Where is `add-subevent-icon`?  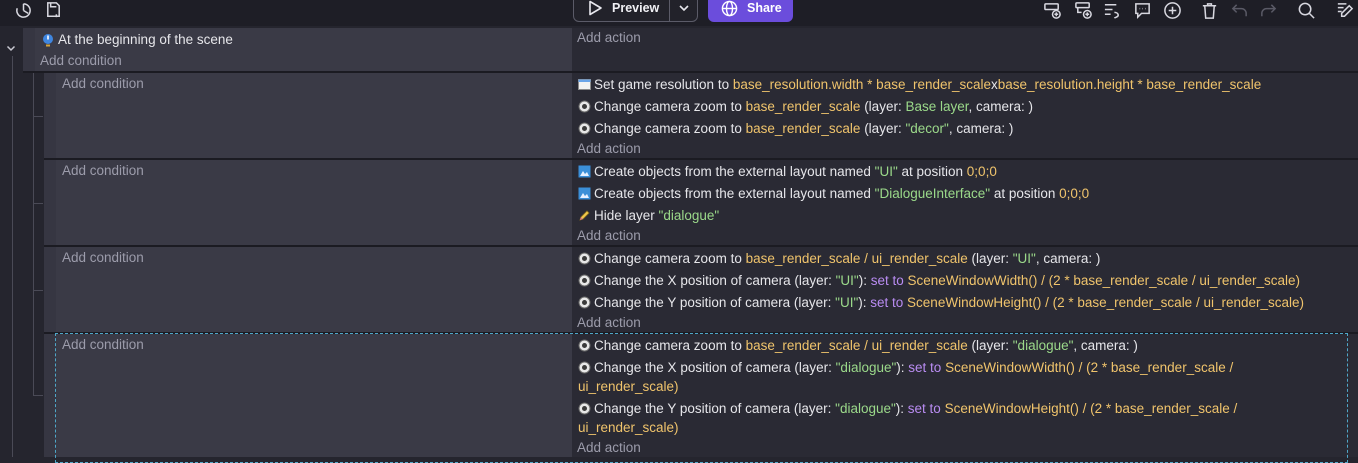
add-subevent-icon is located at coordinates (1083, 10).